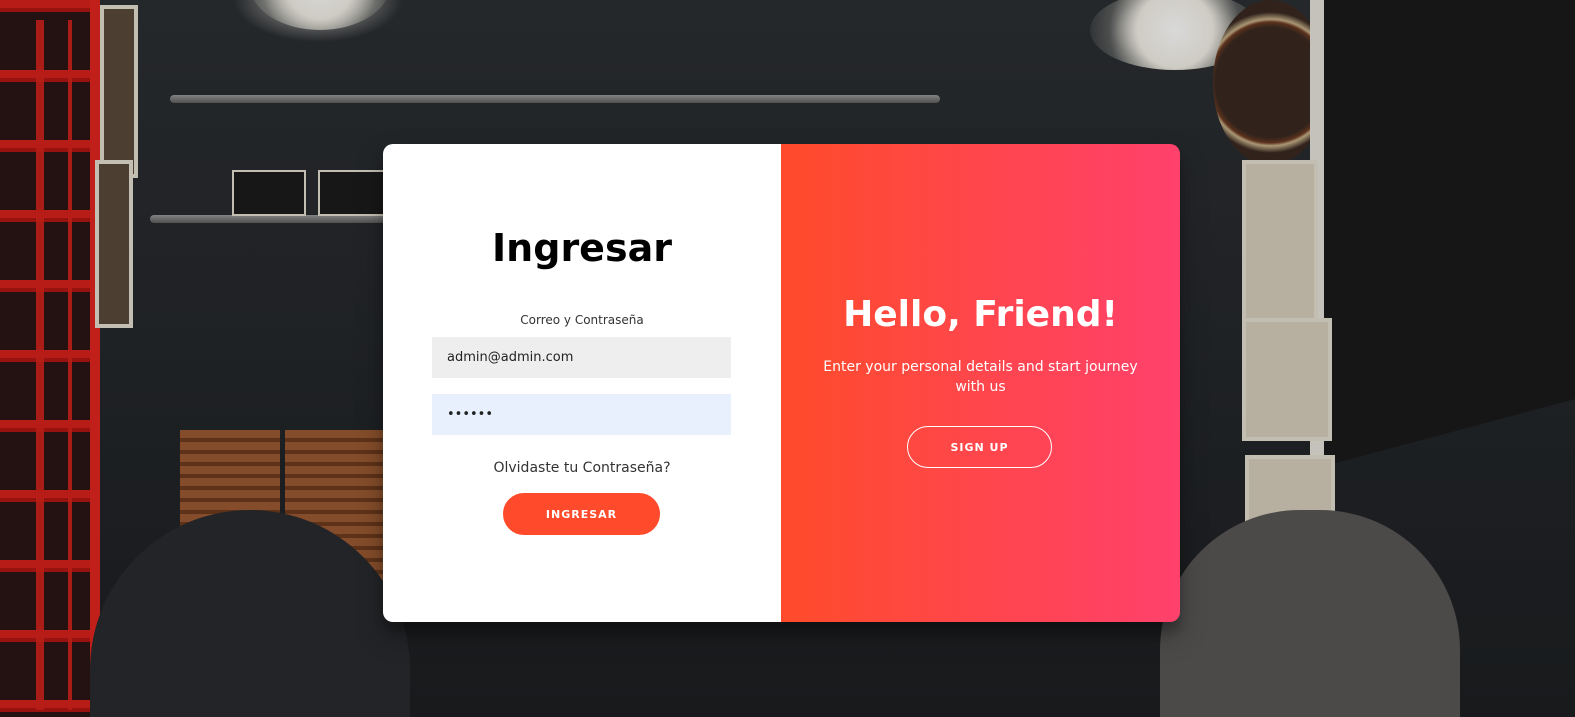 The image size is (1575, 717). Describe the element at coordinates (979, 447) in the screenshot. I see `sign-up-button: SIGN UP` at that location.